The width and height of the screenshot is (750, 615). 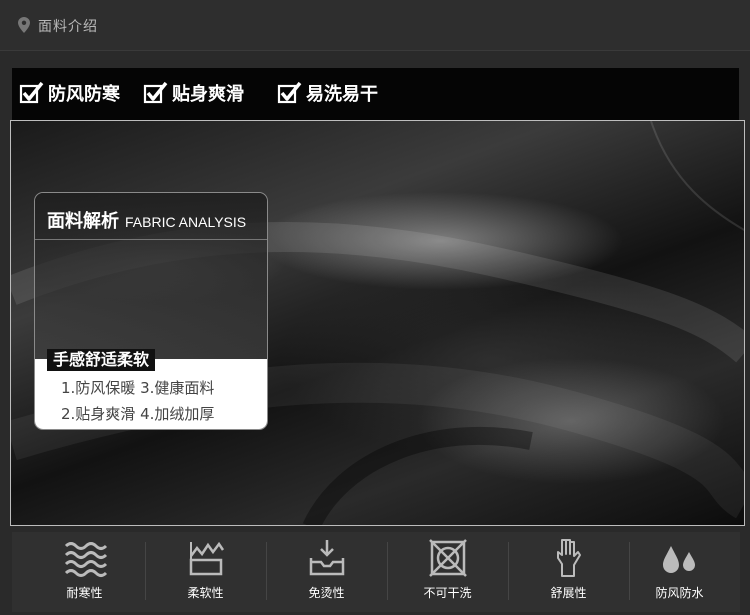 I want to click on feature-label: 防风防寒, so click(x=84, y=94).